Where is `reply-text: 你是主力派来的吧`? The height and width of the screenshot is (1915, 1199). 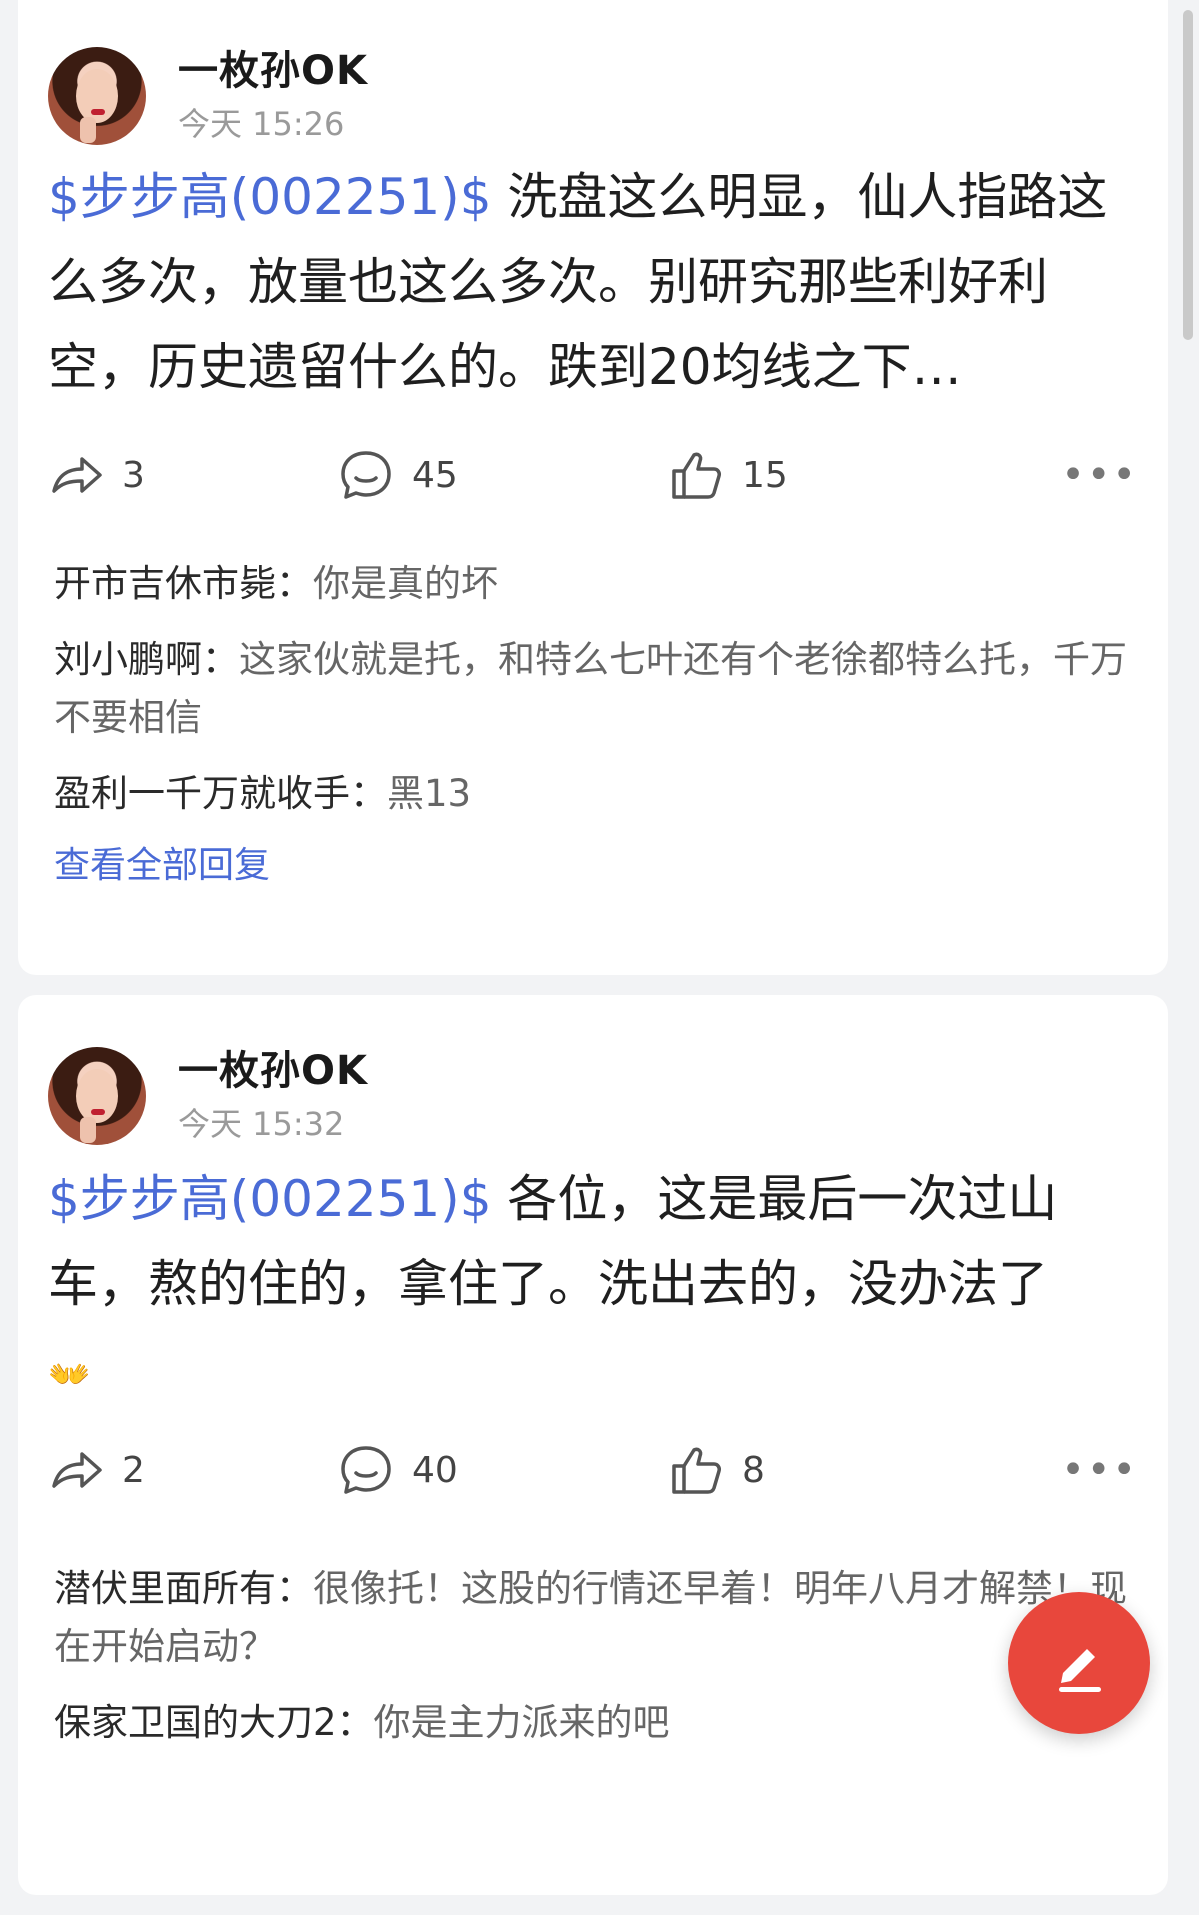 reply-text: 你是主力派来的吧 is located at coordinates (521, 1722).